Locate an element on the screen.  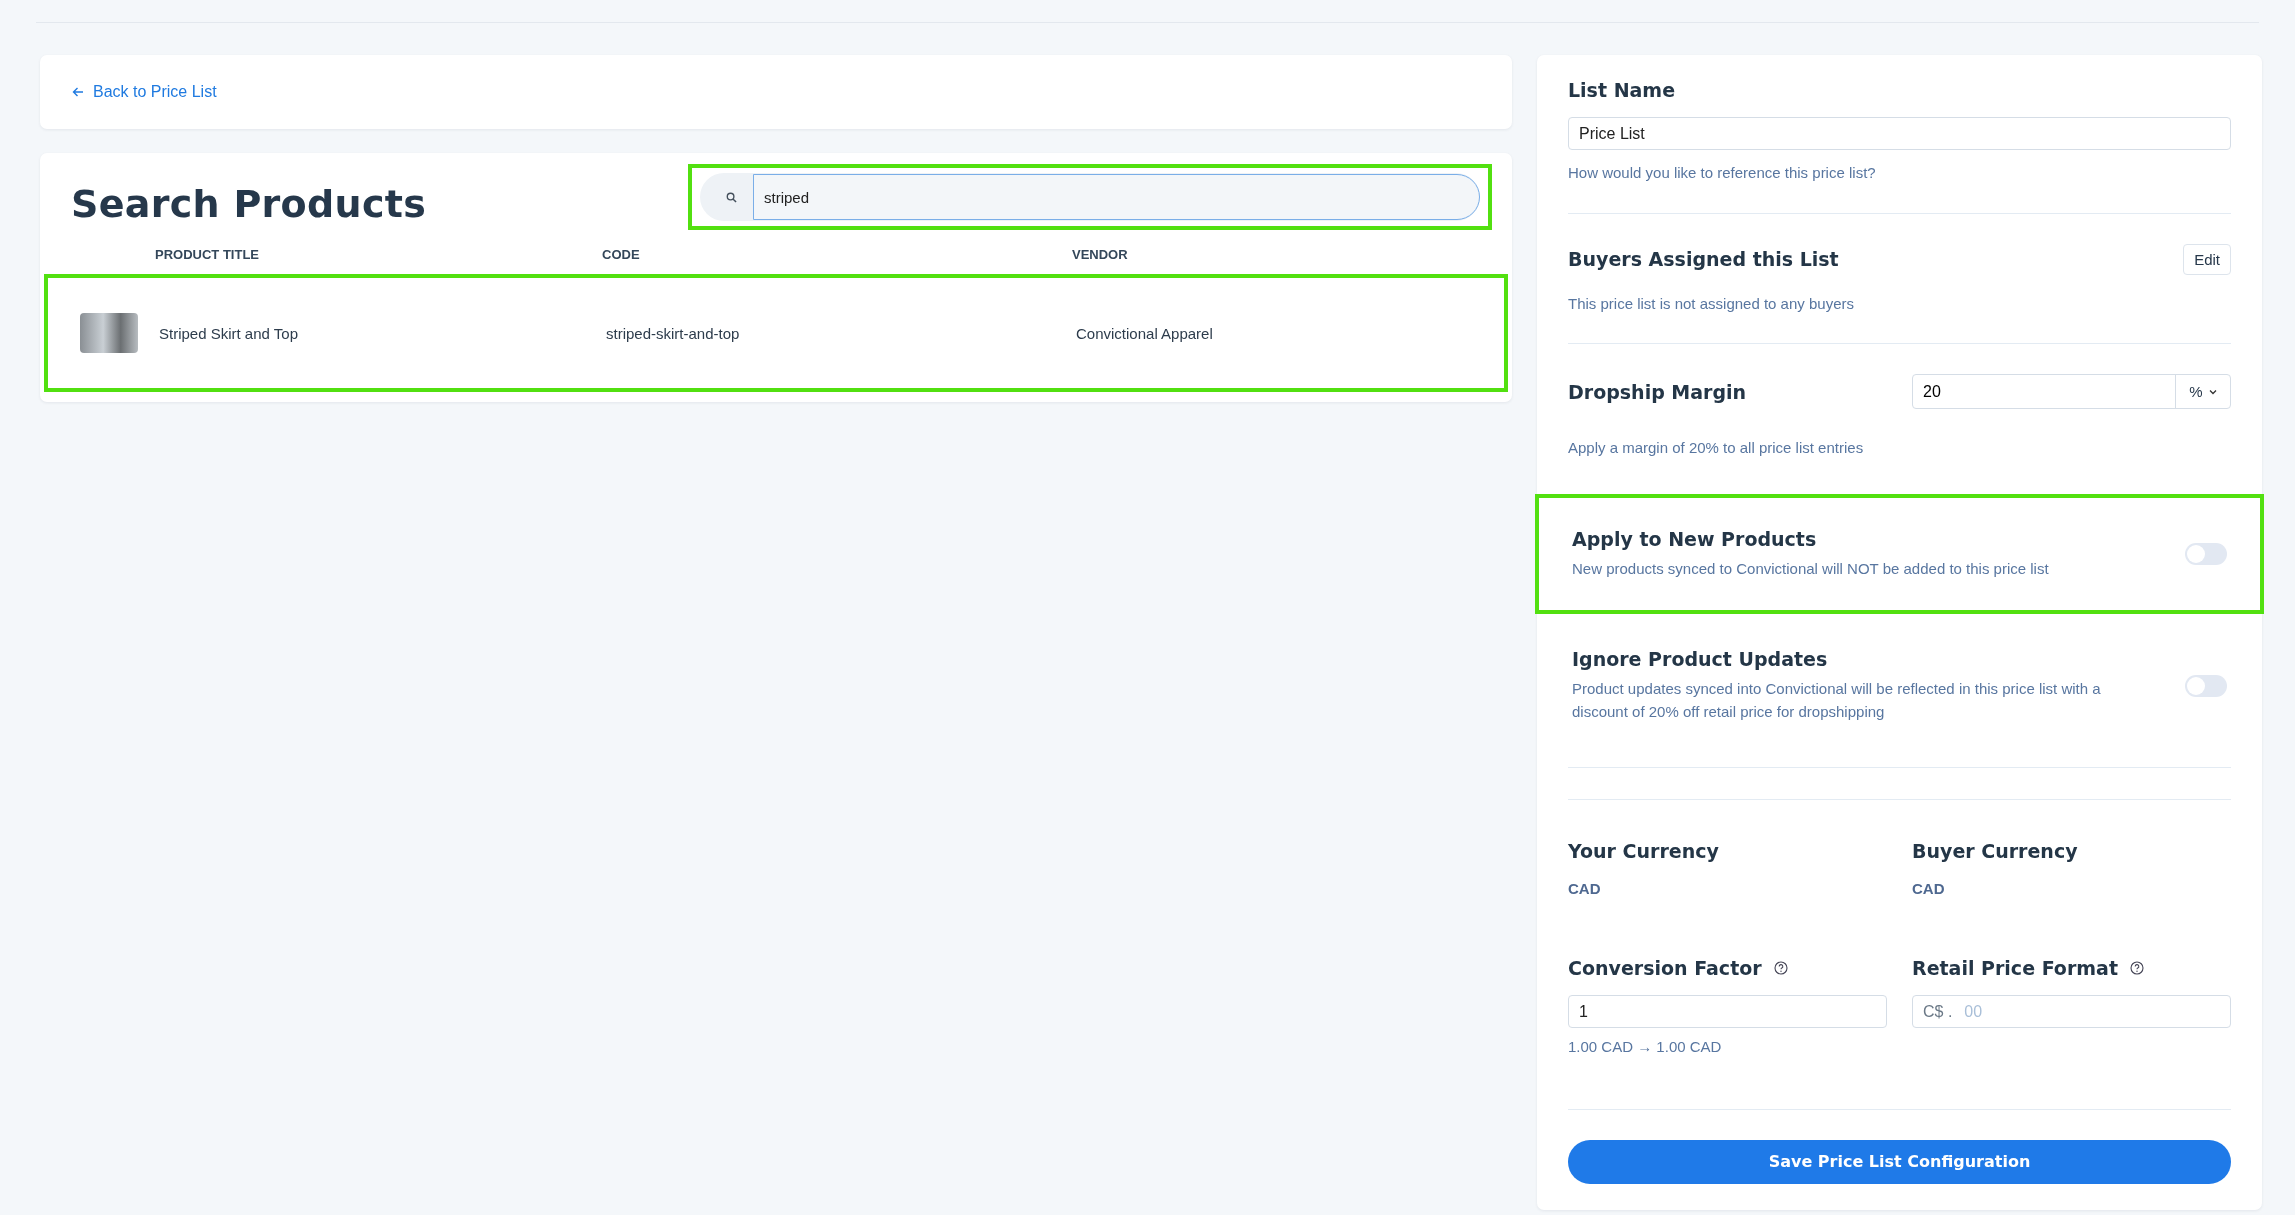
photo-placeholder is located at coordinates (109, 333).